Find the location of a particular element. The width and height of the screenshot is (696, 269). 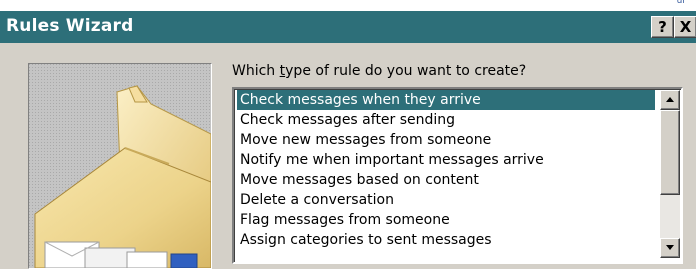

scroll-down-button is located at coordinates (670, 248).